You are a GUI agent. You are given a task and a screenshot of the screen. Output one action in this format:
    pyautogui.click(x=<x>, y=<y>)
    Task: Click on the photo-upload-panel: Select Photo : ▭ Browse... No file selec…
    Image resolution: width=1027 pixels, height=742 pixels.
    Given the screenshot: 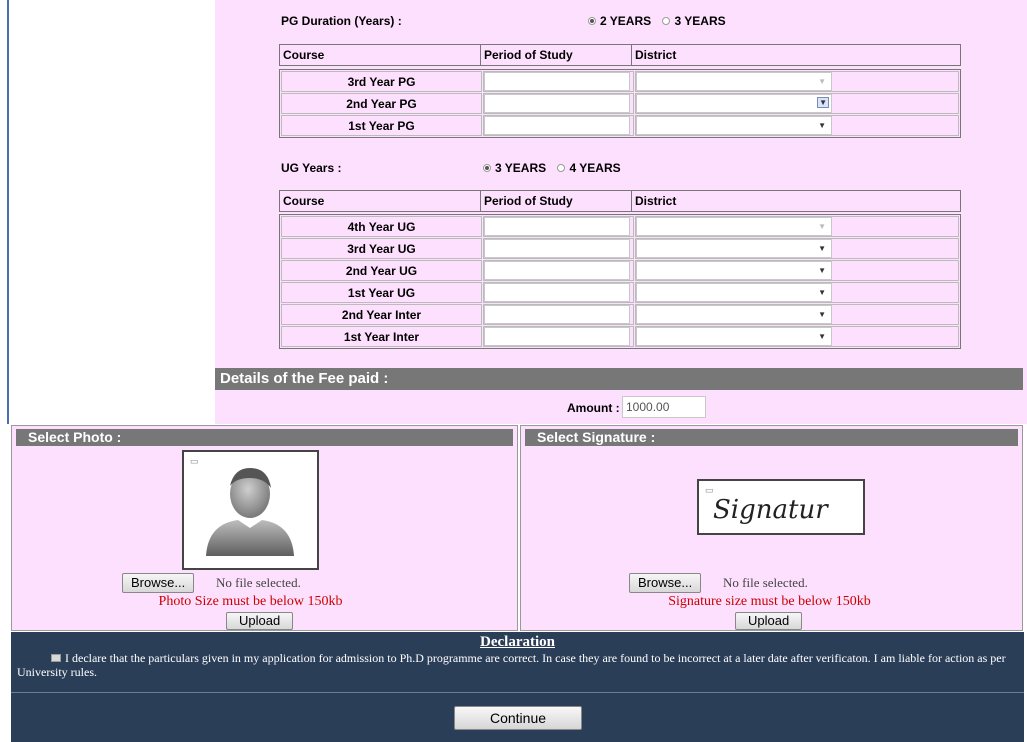 What is the action you would take?
    pyautogui.click(x=264, y=528)
    